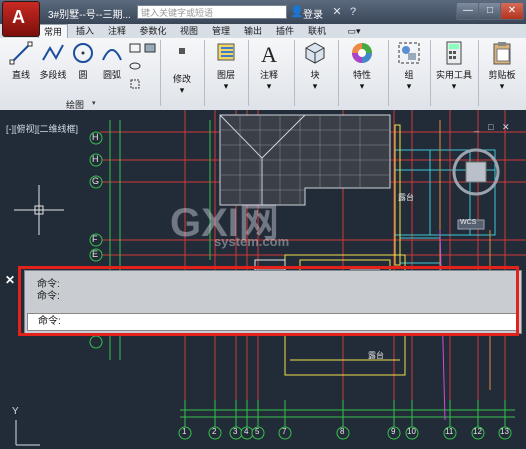 Image resolution: width=526 pixels, height=449 pixels. What do you see at coordinates (95, 159) in the screenshot?
I see `axis-label-h: H` at bounding box center [95, 159].